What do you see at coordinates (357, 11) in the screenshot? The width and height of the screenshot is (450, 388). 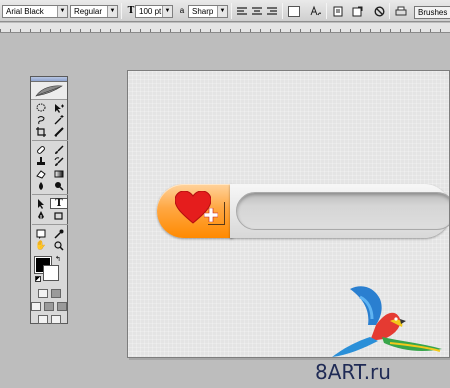 I see `commit-icon` at bounding box center [357, 11].